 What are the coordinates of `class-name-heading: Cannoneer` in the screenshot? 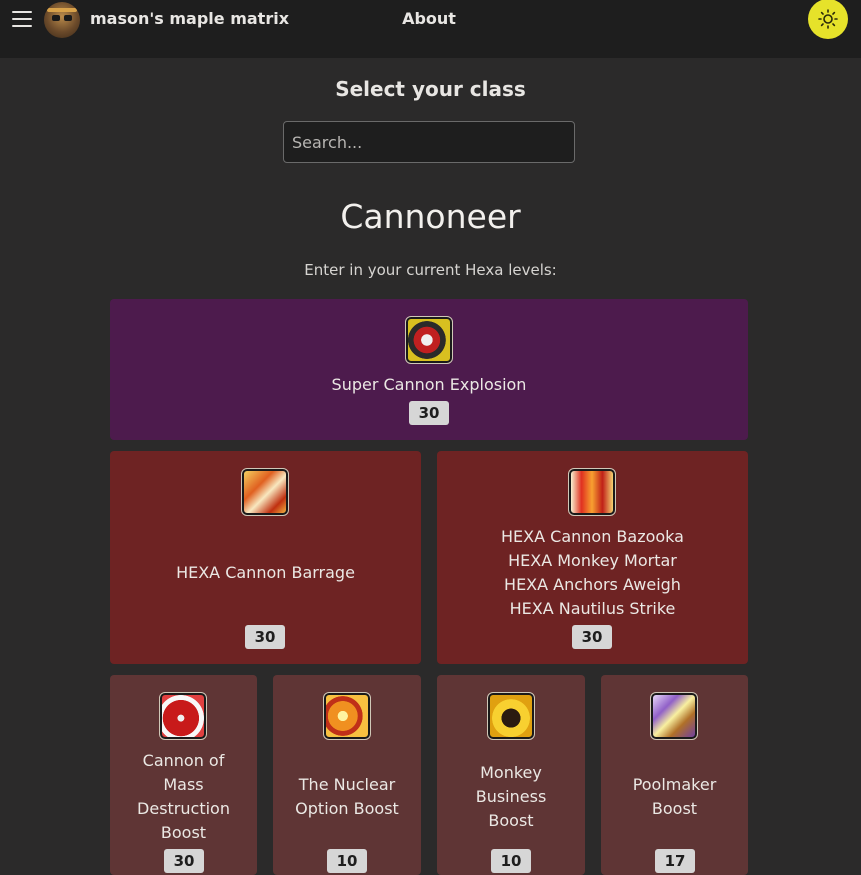 It's located at (430, 216).